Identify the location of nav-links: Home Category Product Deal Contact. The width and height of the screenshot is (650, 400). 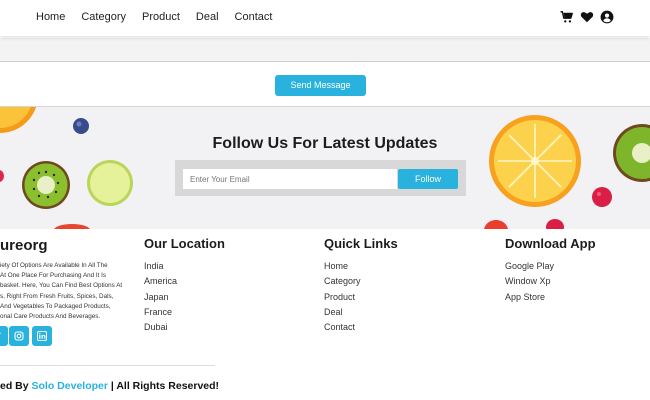
(162, 17).